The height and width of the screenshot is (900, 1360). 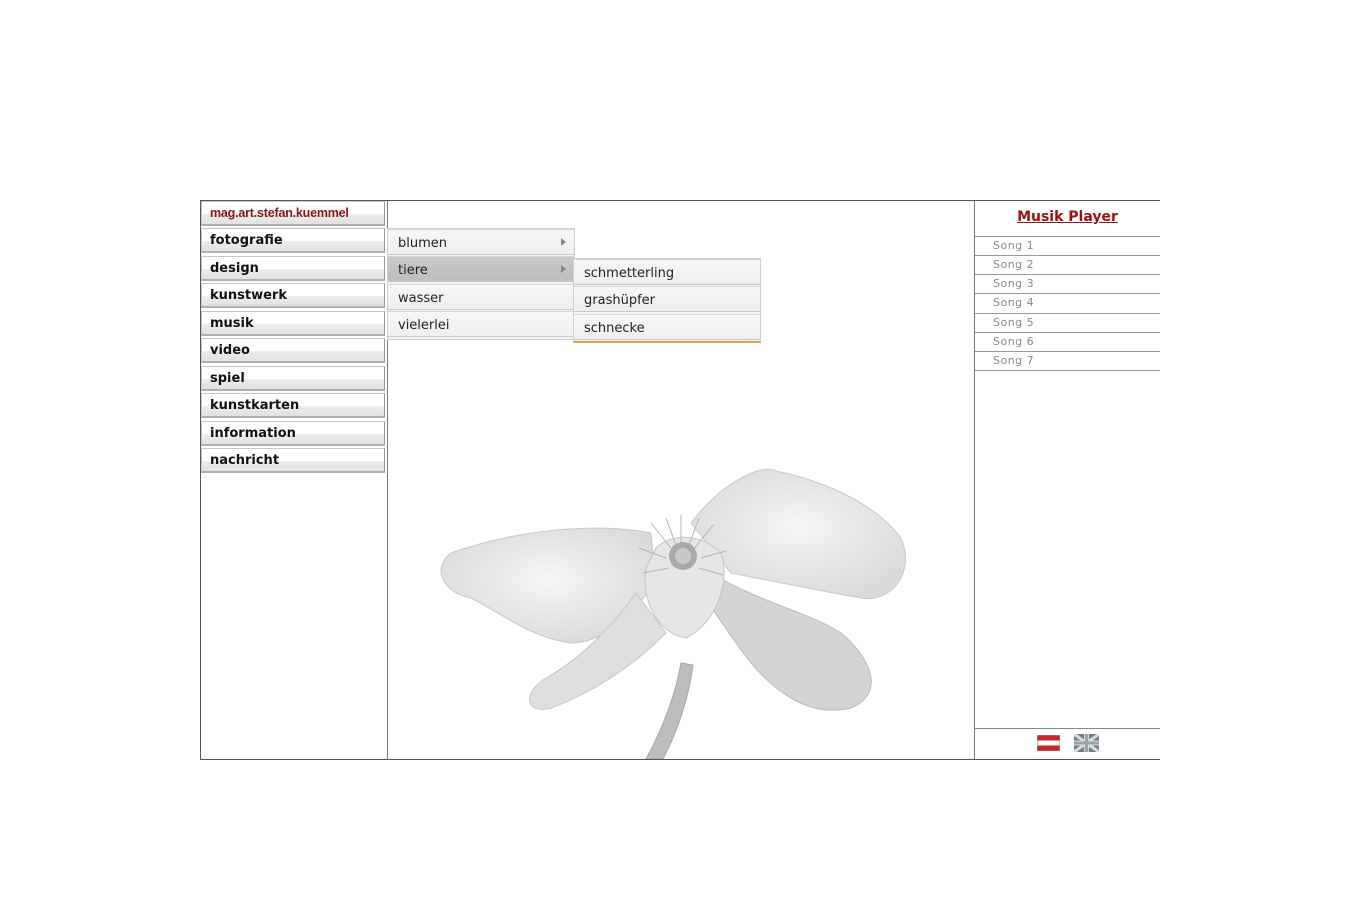 I want to click on submenu-item-schnecke: schnecke, so click(x=667, y=327).